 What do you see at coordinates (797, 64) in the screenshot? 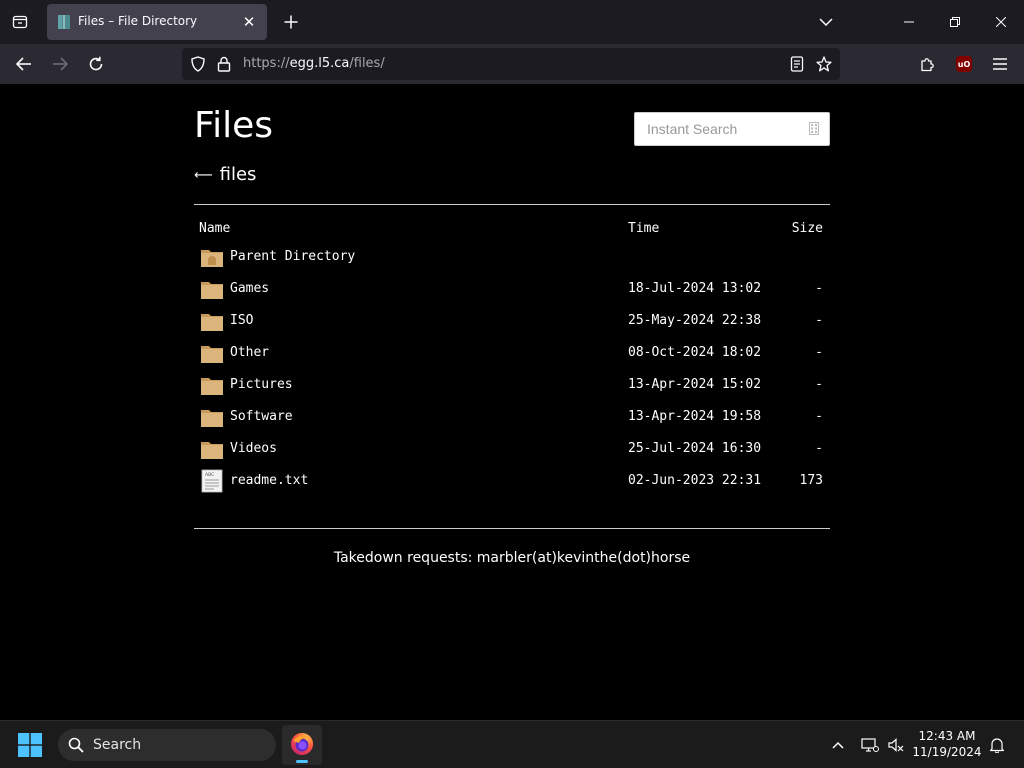
I see `reader-view-button` at bounding box center [797, 64].